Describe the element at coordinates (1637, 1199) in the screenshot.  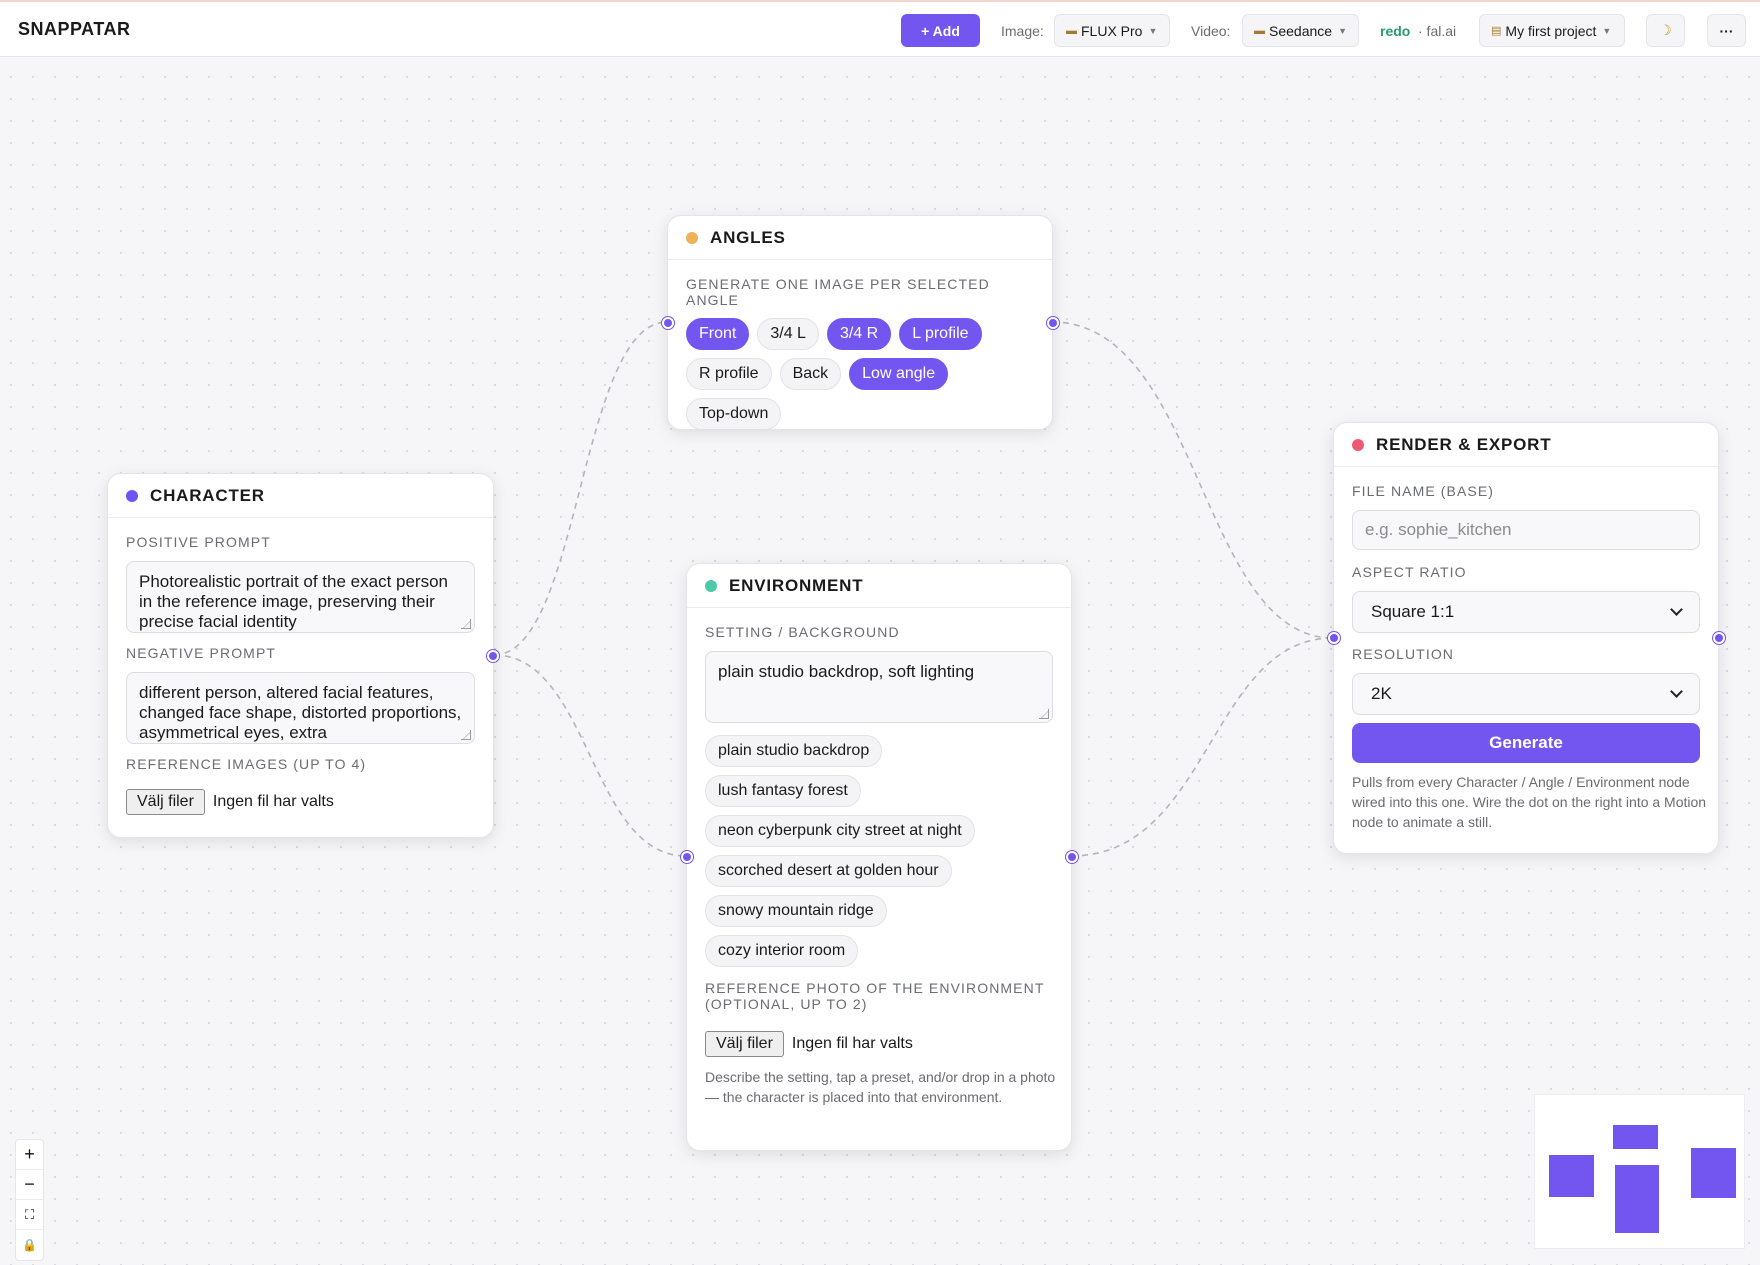
I see `minimap-node-environment` at that location.